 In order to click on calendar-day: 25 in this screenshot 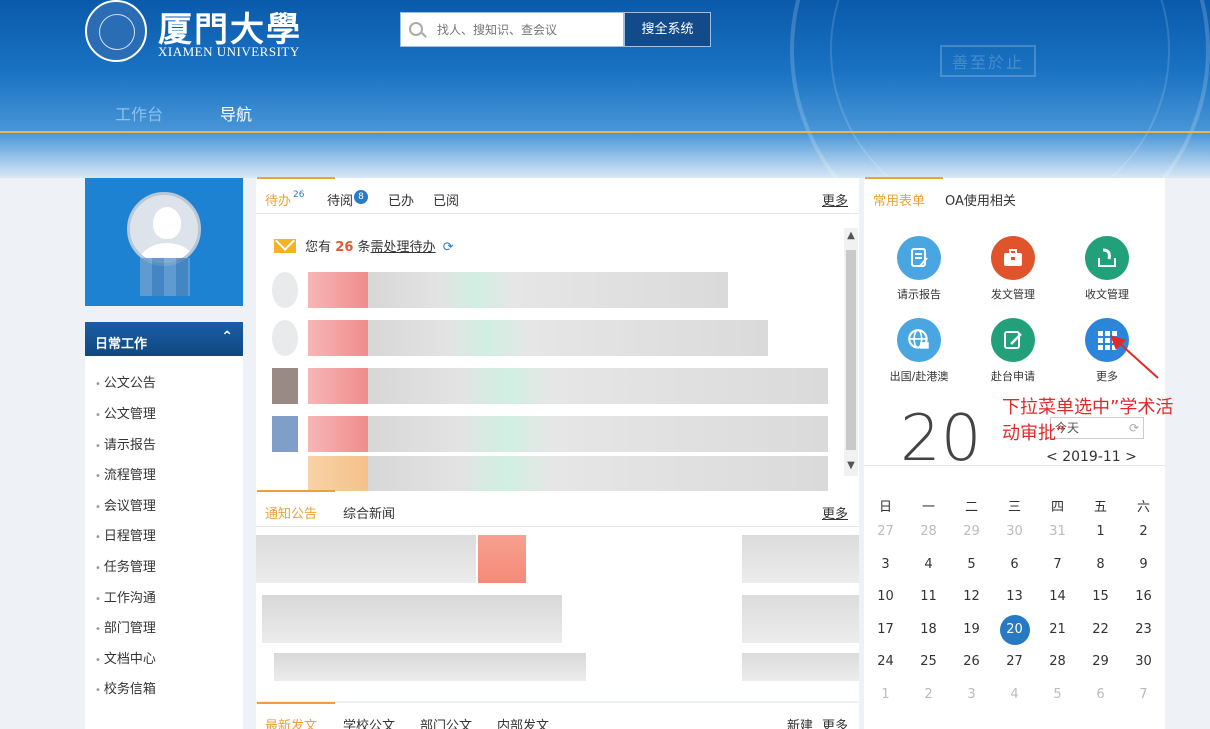, I will do `click(928, 661)`.